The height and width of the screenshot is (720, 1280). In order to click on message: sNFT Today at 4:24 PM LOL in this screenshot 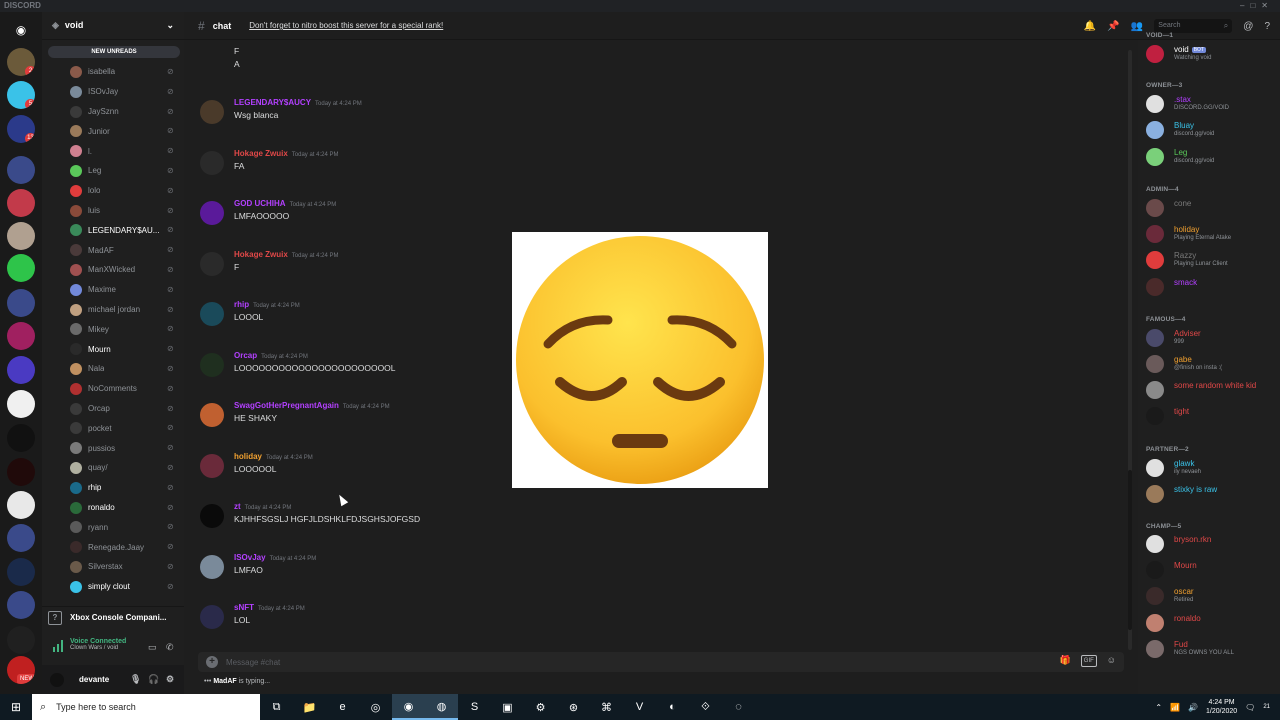, I will do `click(500, 625)`.